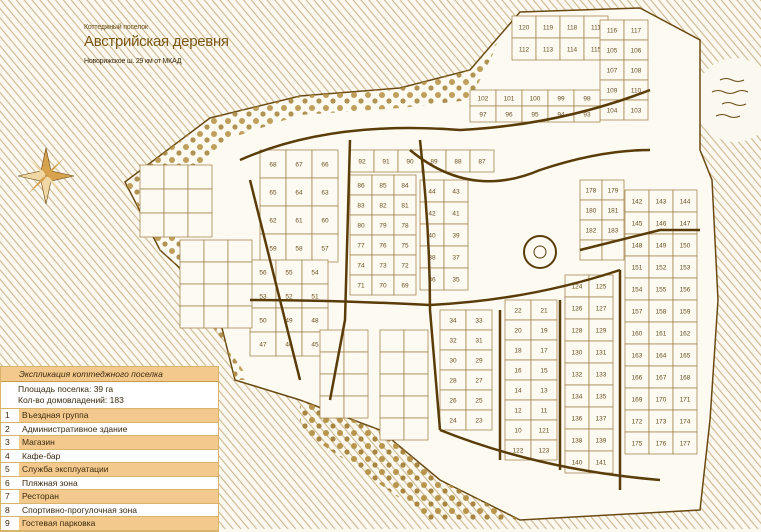  Describe the element at coordinates (518, 371) in the screenshot. I see `plot-number: 16` at that location.